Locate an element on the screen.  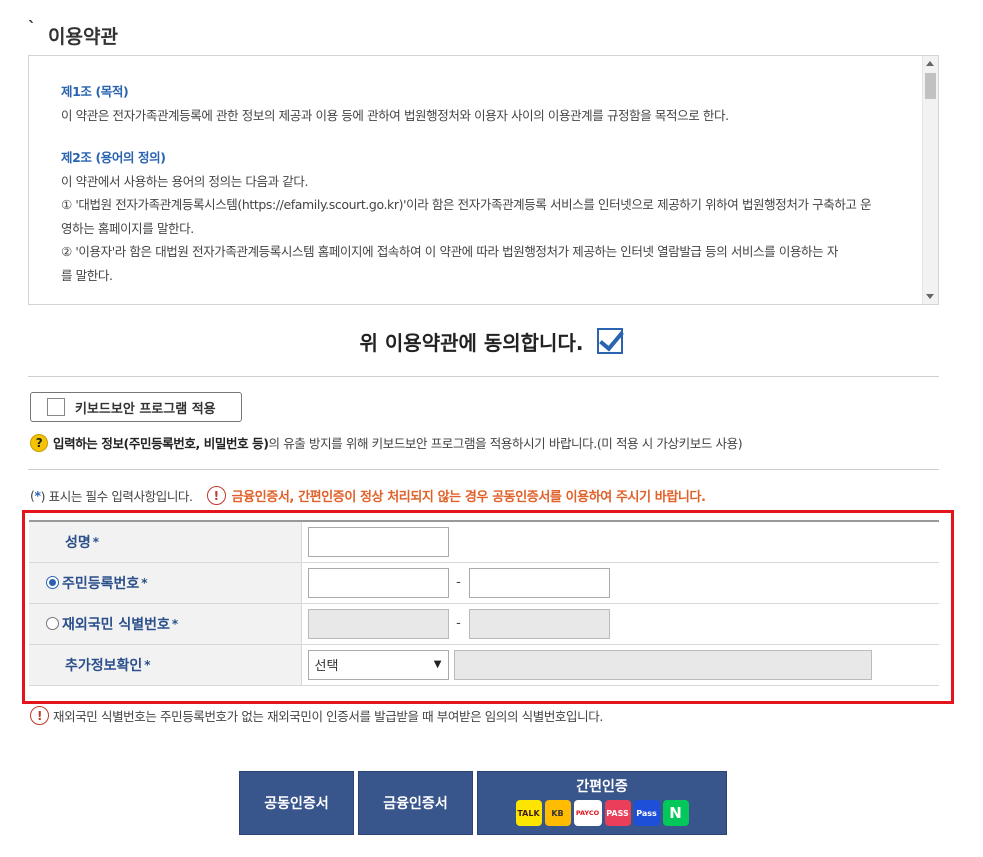
article2-title: 제2조 (용어의 정의) is located at coordinates (113, 157).